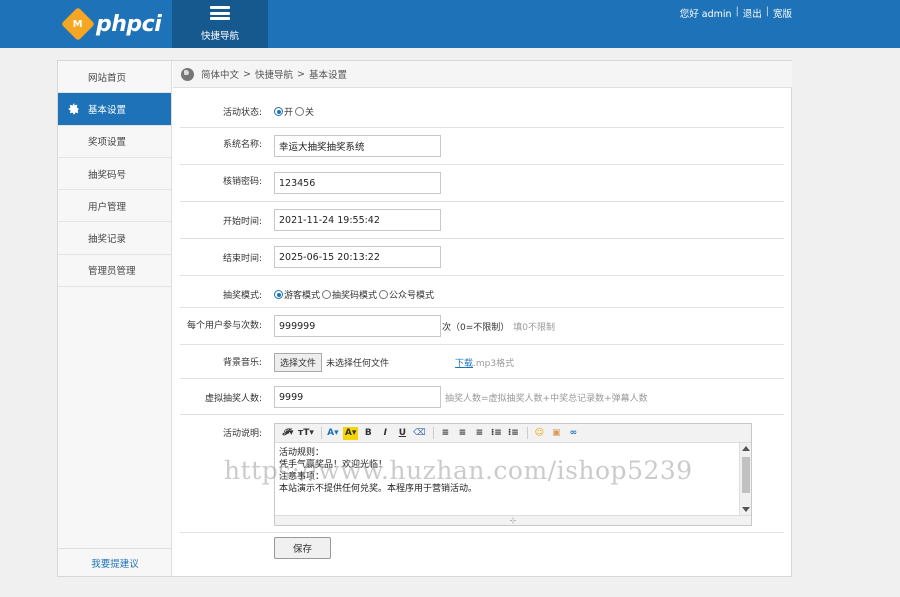 This screenshot has height=597, width=900. Describe the element at coordinates (242, 259) in the screenshot. I see `end-time-label: 结束时间:` at that location.